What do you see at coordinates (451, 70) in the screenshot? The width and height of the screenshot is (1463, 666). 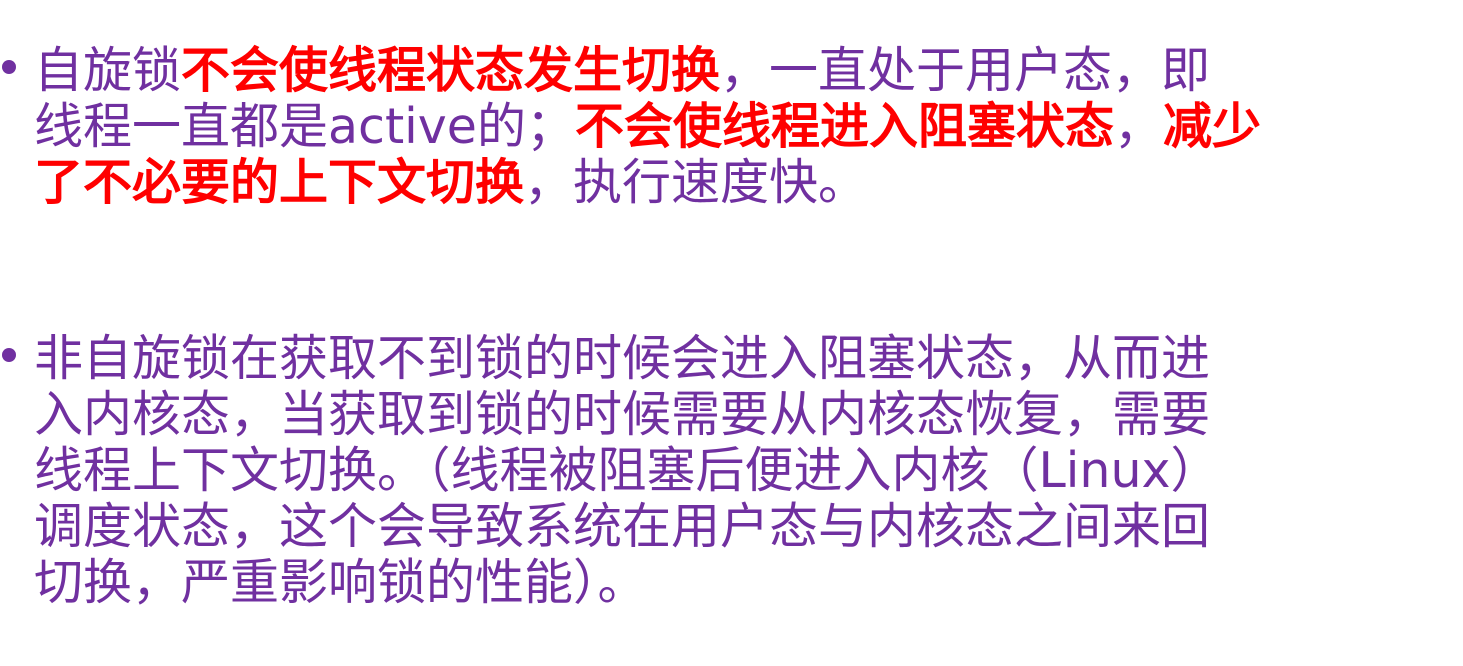 I see `highlight-text: 不会使线程状态发生切换` at bounding box center [451, 70].